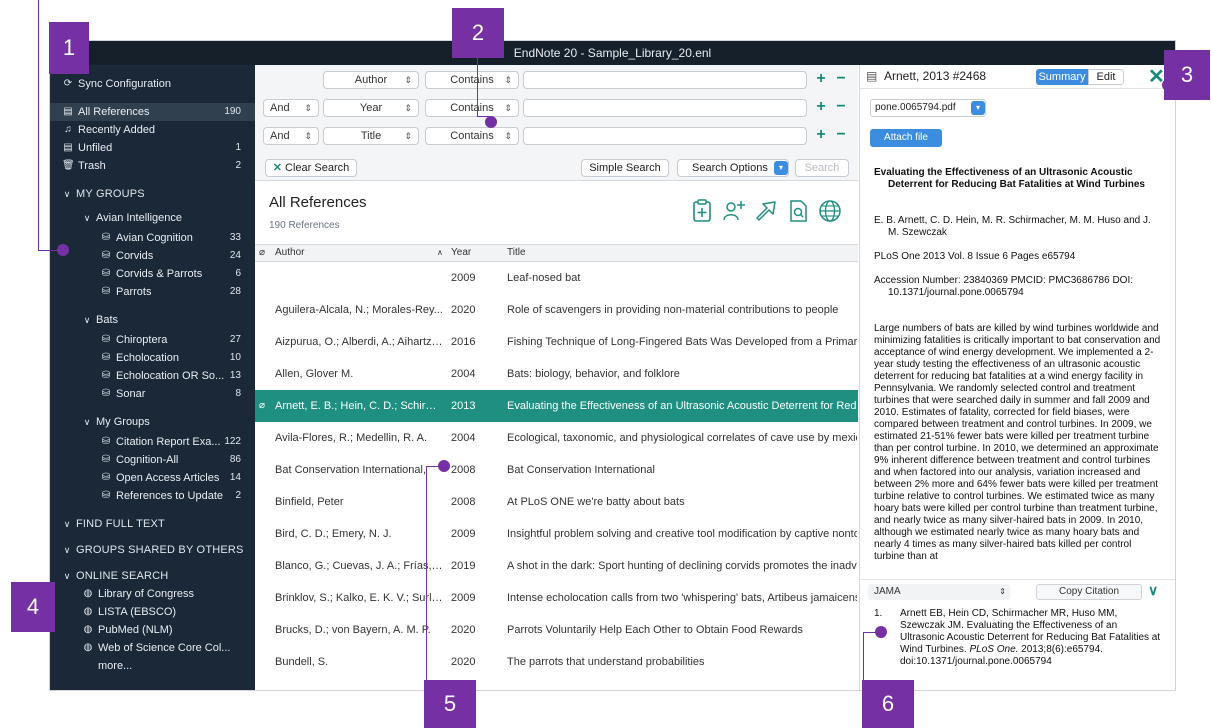 This screenshot has height=728, width=1211. Describe the element at coordinates (152, 576) in the screenshot. I see `online-search-header: ∨ ONLINE SEARCH` at that location.